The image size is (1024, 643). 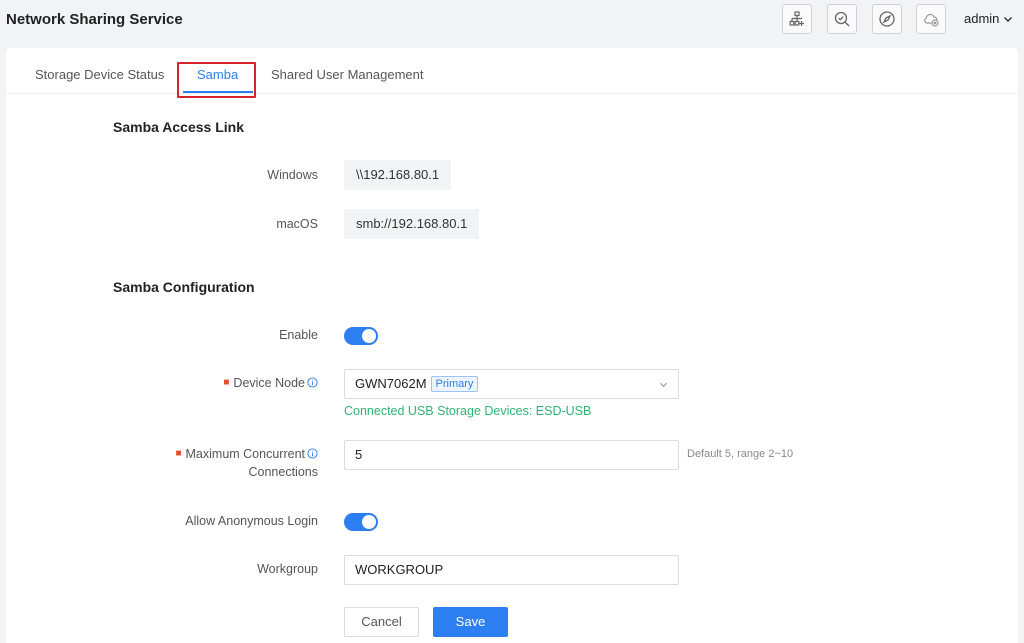 I want to click on search-refresh-icon, so click(x=842, y=19).